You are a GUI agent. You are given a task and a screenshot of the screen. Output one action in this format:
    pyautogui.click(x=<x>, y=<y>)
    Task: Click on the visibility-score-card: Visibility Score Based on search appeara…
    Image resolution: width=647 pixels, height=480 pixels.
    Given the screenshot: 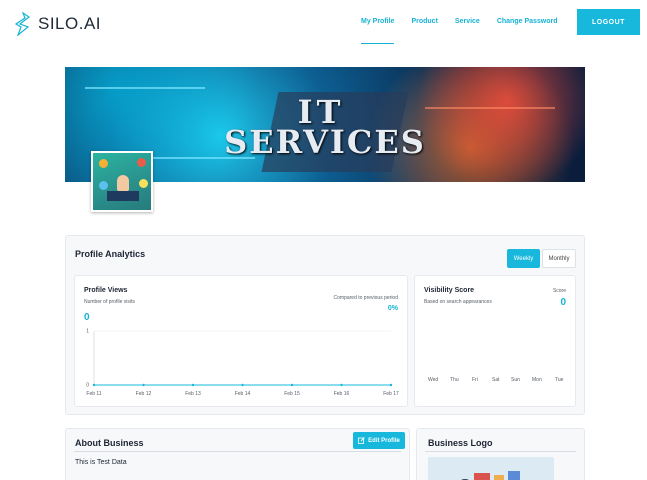 What is the action you would take?
    pyautogui.click(x=495, y=341)
    